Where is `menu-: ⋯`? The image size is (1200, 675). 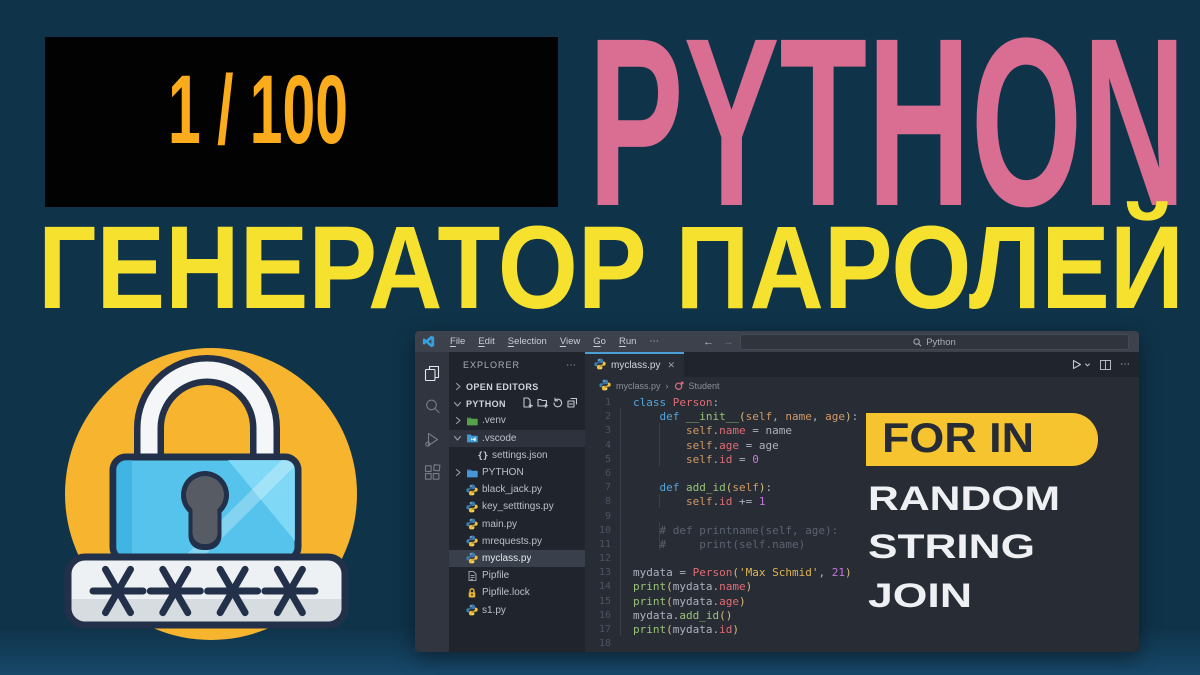 menu-: ⋯ is located at coordinates (654, 341).